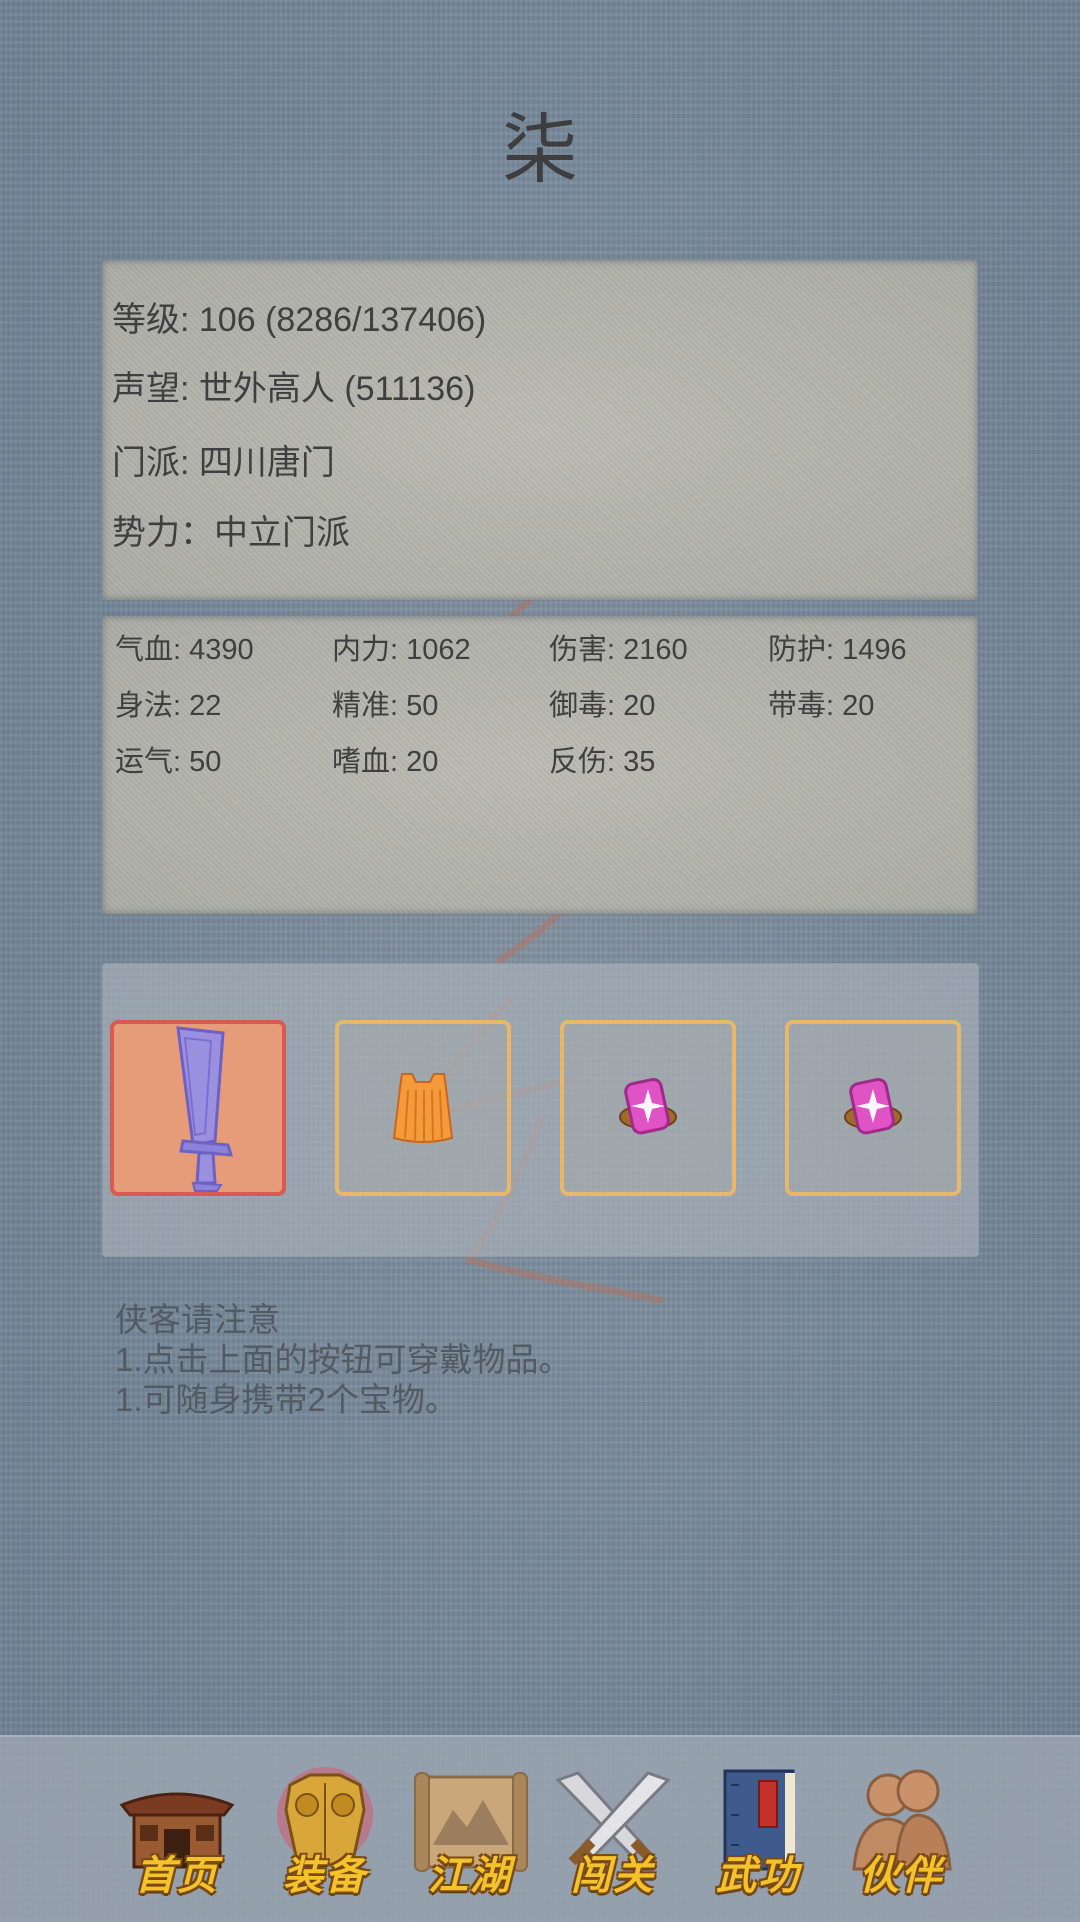  I want to click on nav-martial-arts-label: 武功, so click(758, 1875).